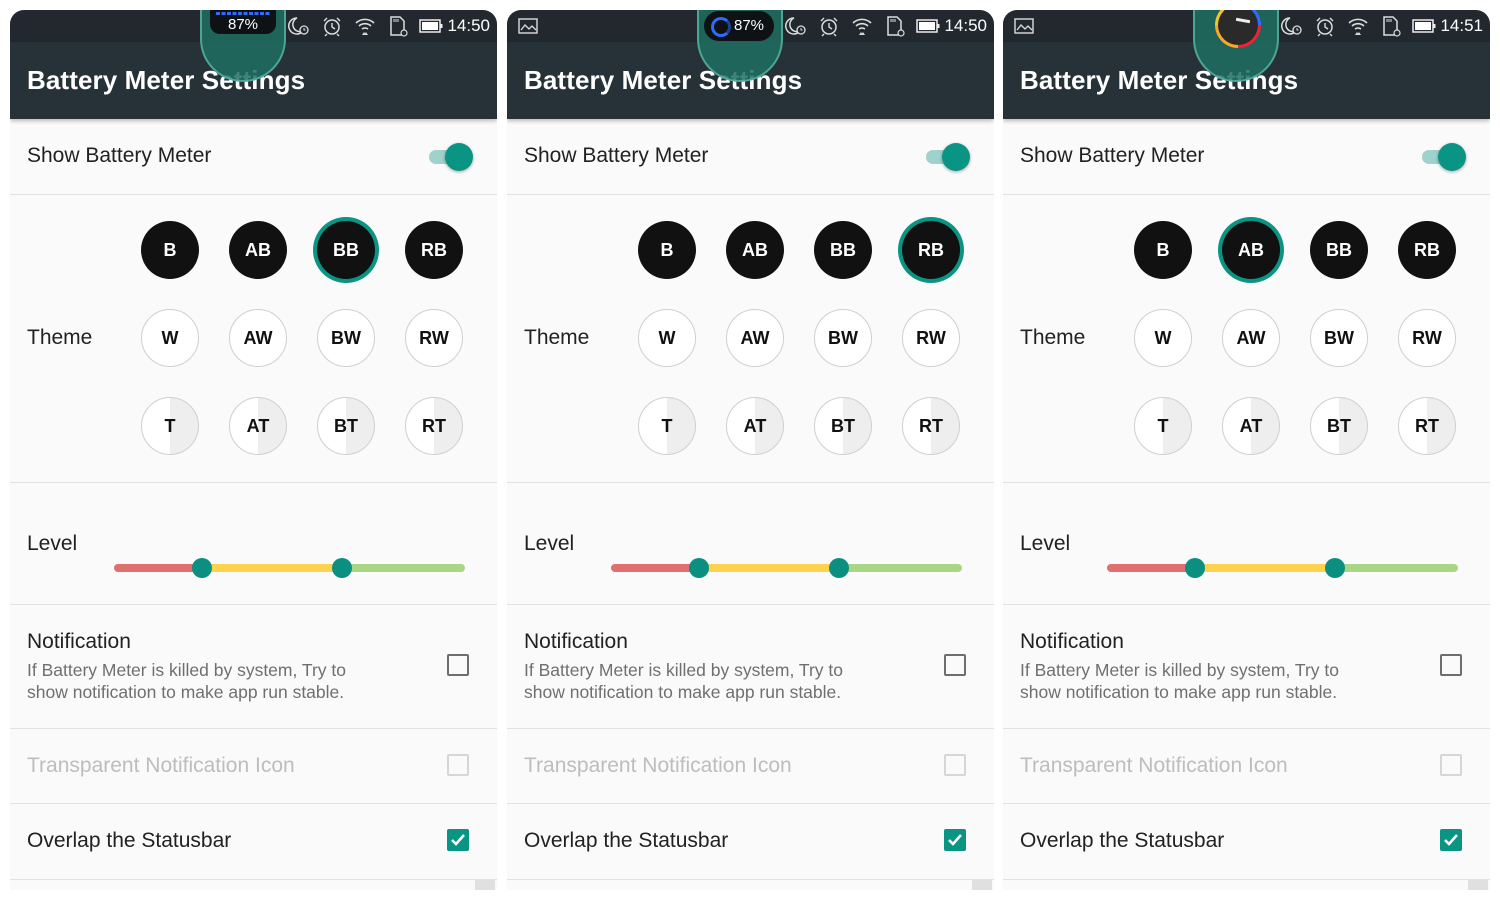  Describe the element at coordinates (1478, 885) in the screenshot. I see `scroll-corner` at that location.